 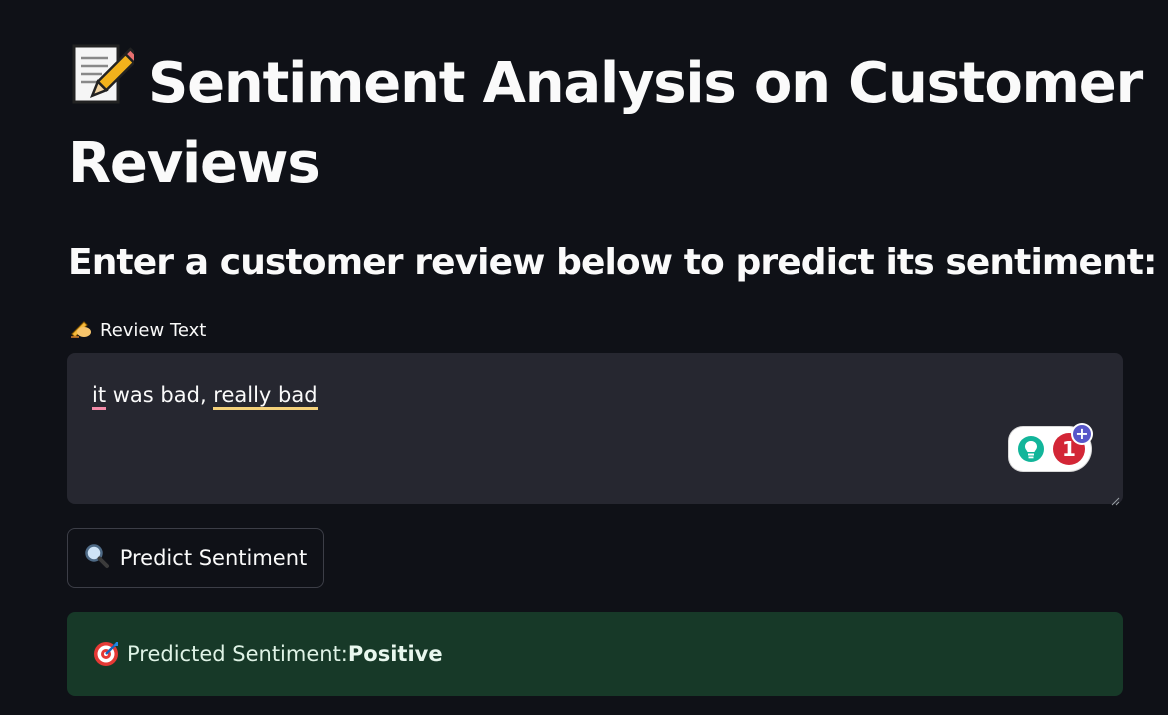 I want to click on prediction-result-label: Predicted Sentiment:, so click(x=237, y=654).